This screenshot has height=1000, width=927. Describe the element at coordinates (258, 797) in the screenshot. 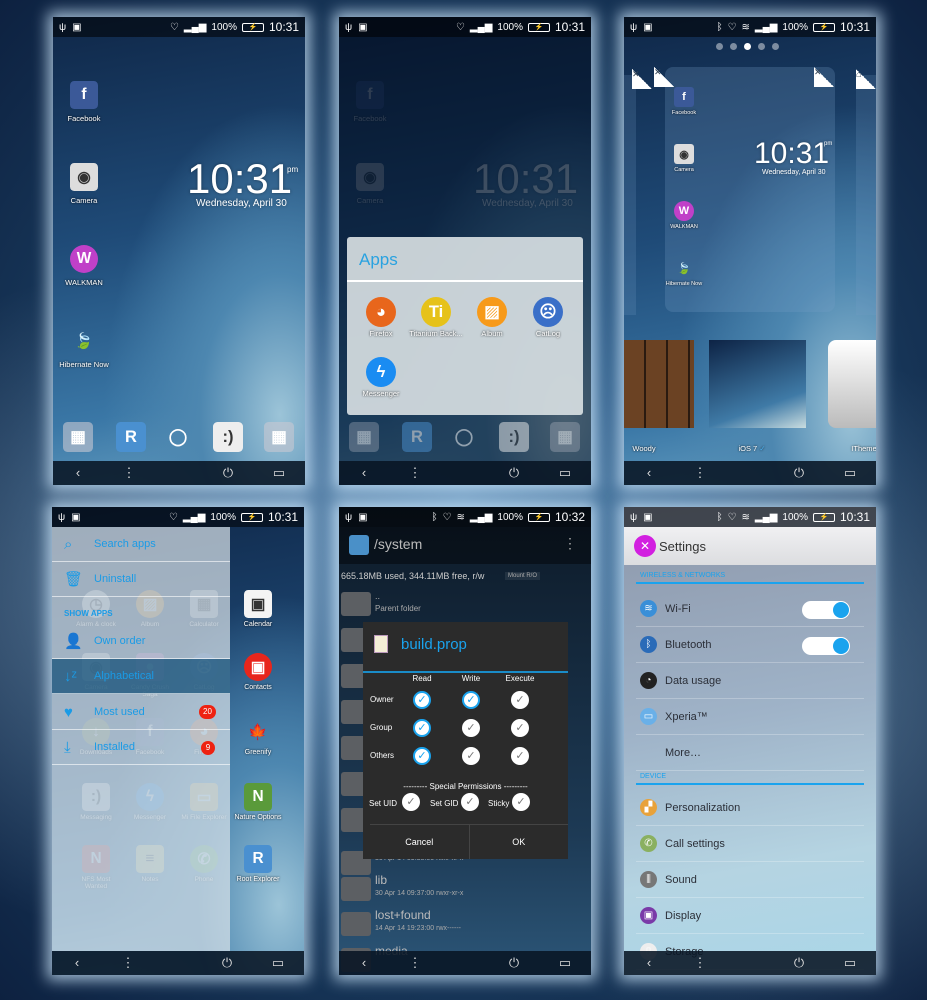

I see `nature-options-icon: N` at that location.